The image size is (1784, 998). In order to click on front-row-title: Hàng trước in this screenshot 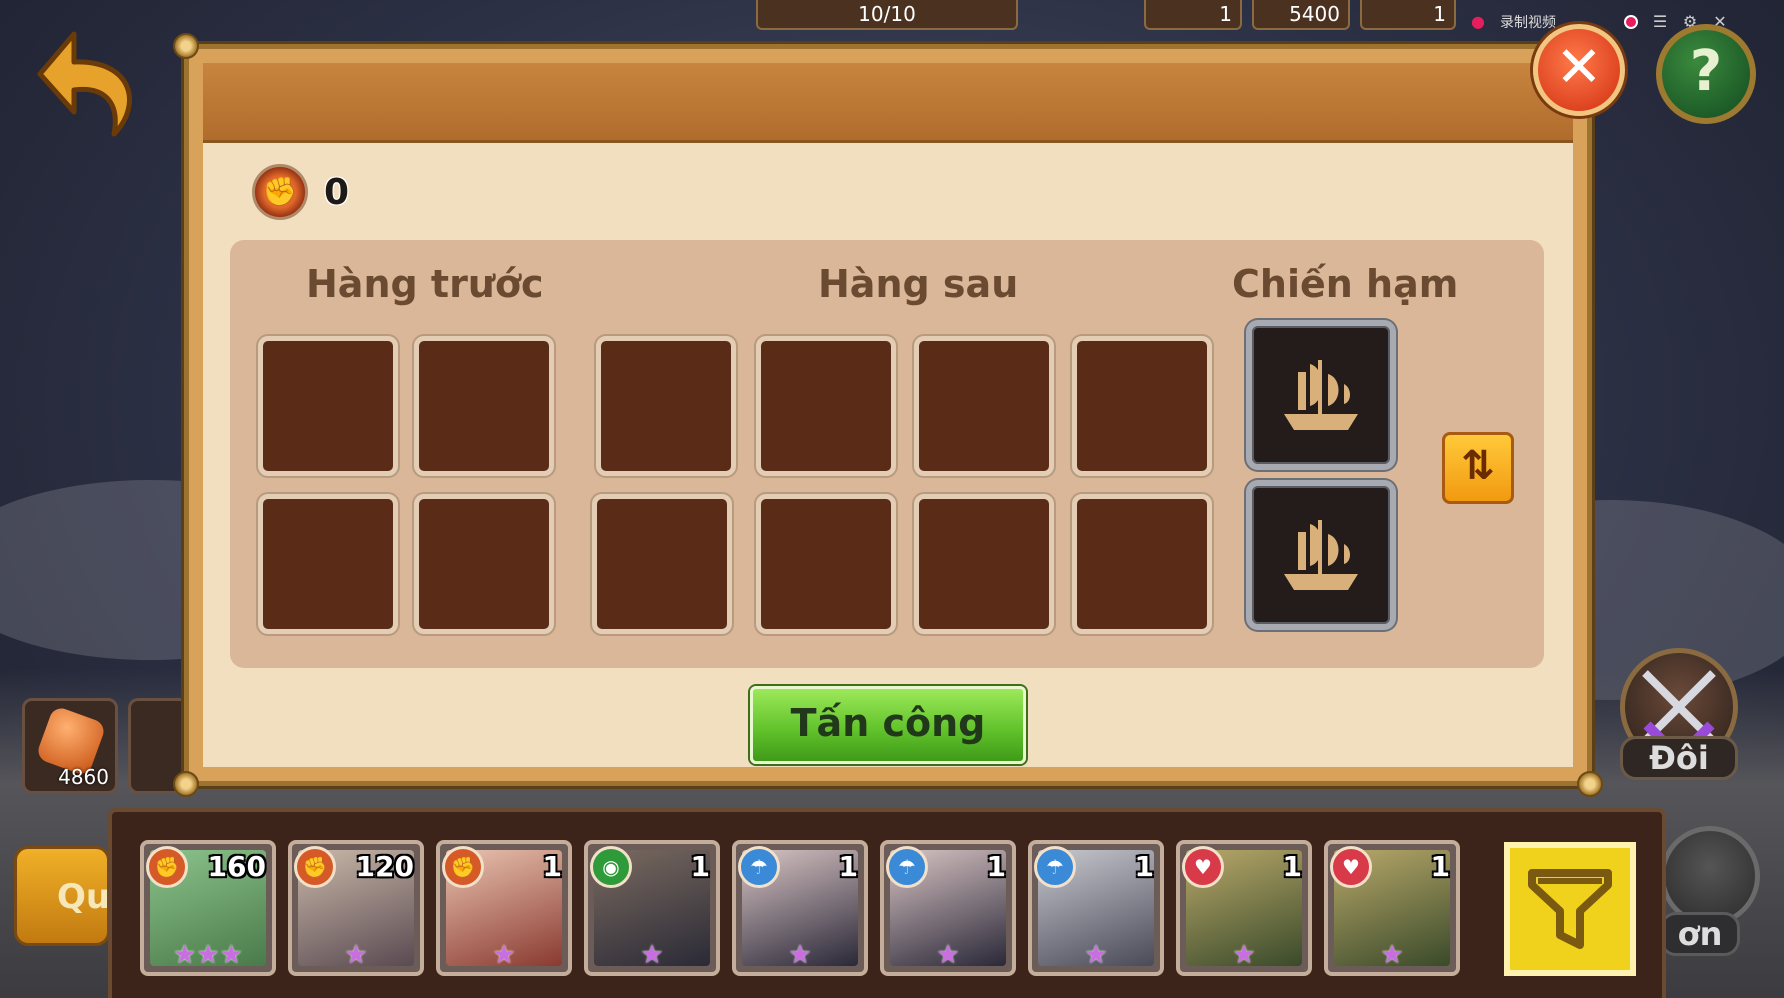, I will do `click(425, 284)`.